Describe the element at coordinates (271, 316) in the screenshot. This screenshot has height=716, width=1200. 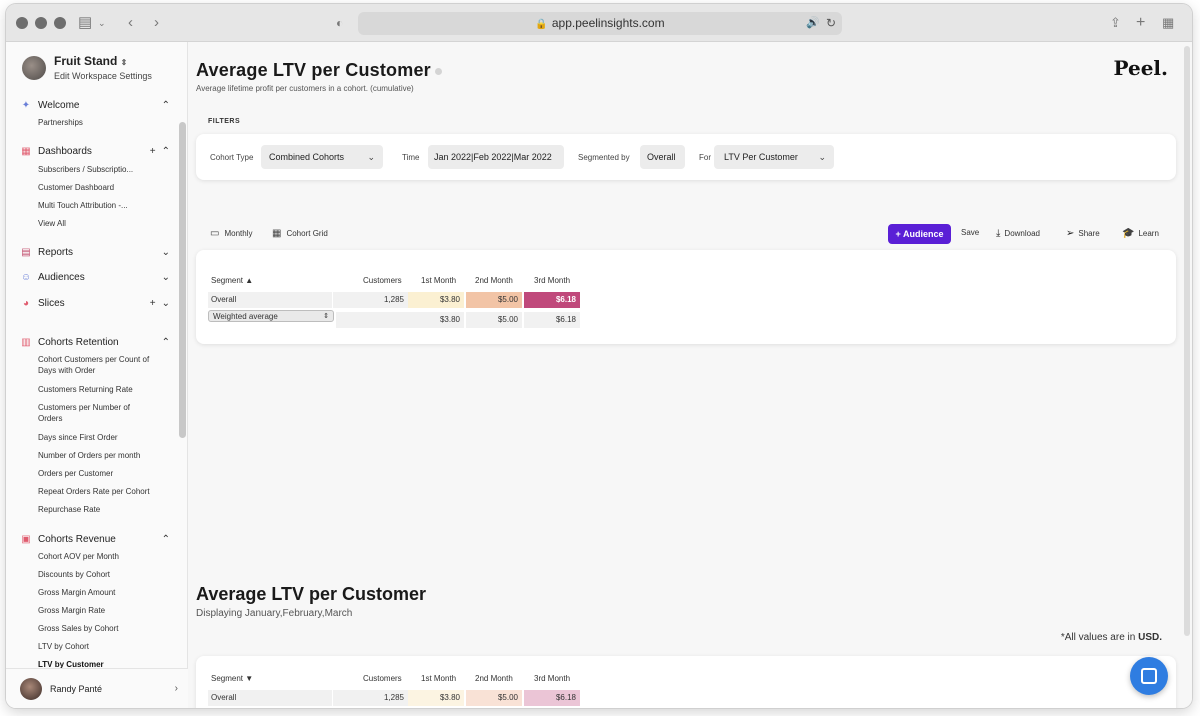
I see `weighted-average-select: Weighted average ⇕` at that location.